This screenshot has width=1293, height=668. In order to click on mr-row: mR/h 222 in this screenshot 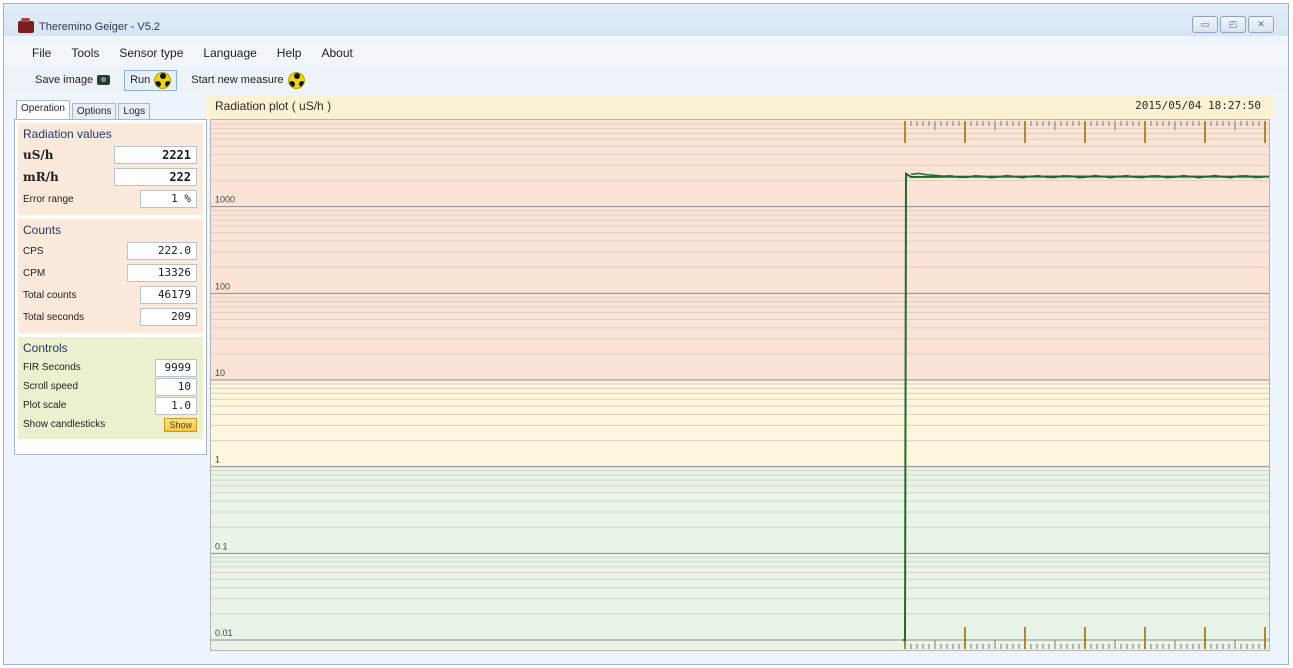, I will do `click(110, 177)`.